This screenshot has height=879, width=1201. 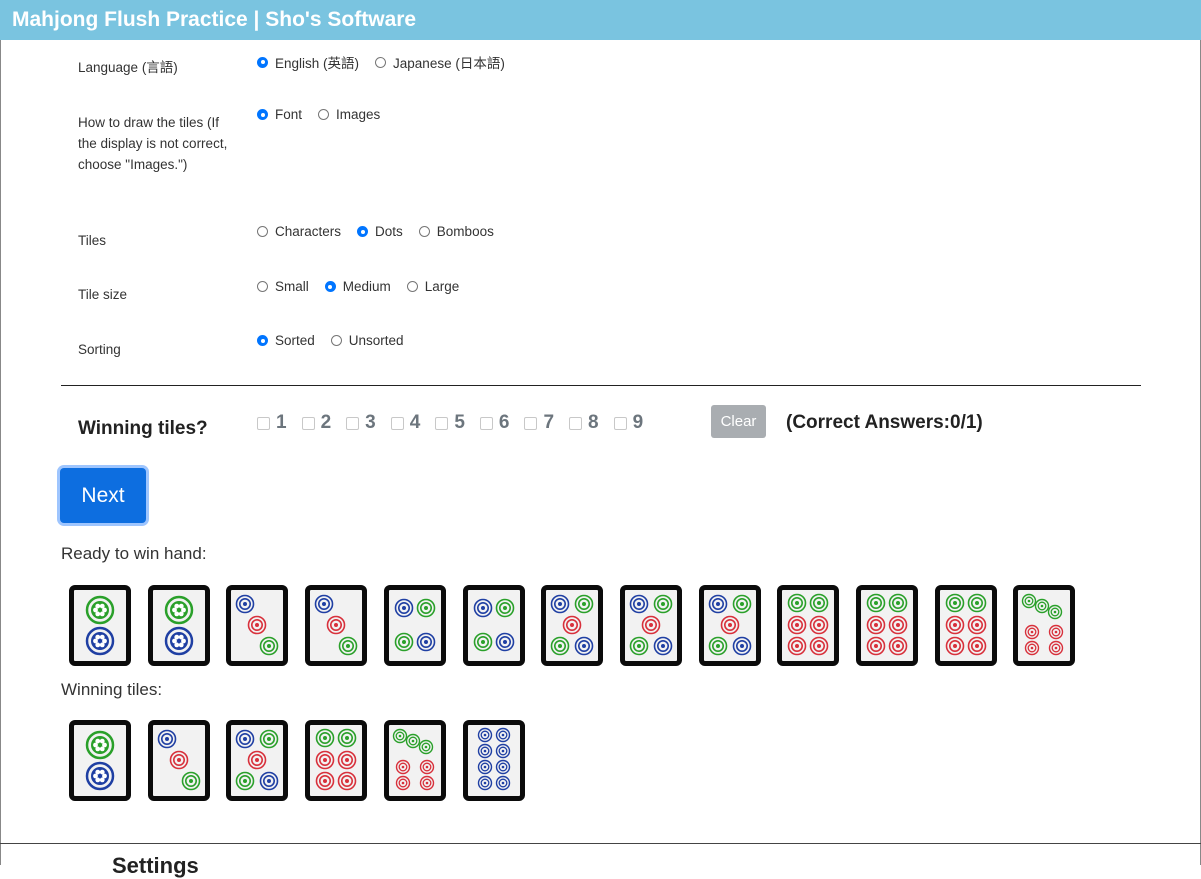 What do you see at coordinates (367, 340) in the screenshot?
I see `sorting-option-unsorted: Unsorted` at bounding box center [367, 340].